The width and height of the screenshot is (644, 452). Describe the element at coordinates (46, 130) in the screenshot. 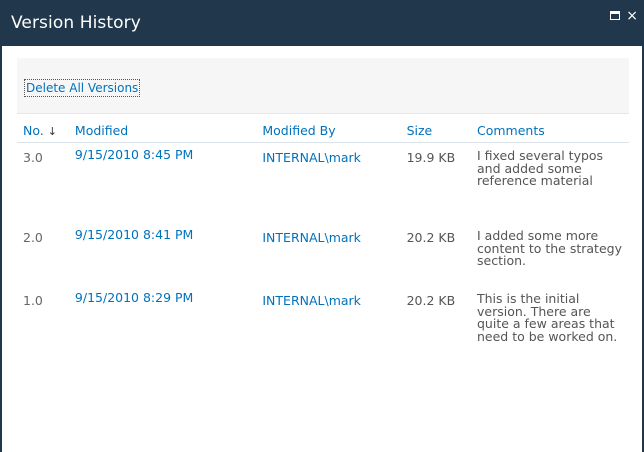

I see `header-no: No. ↓` at that location.